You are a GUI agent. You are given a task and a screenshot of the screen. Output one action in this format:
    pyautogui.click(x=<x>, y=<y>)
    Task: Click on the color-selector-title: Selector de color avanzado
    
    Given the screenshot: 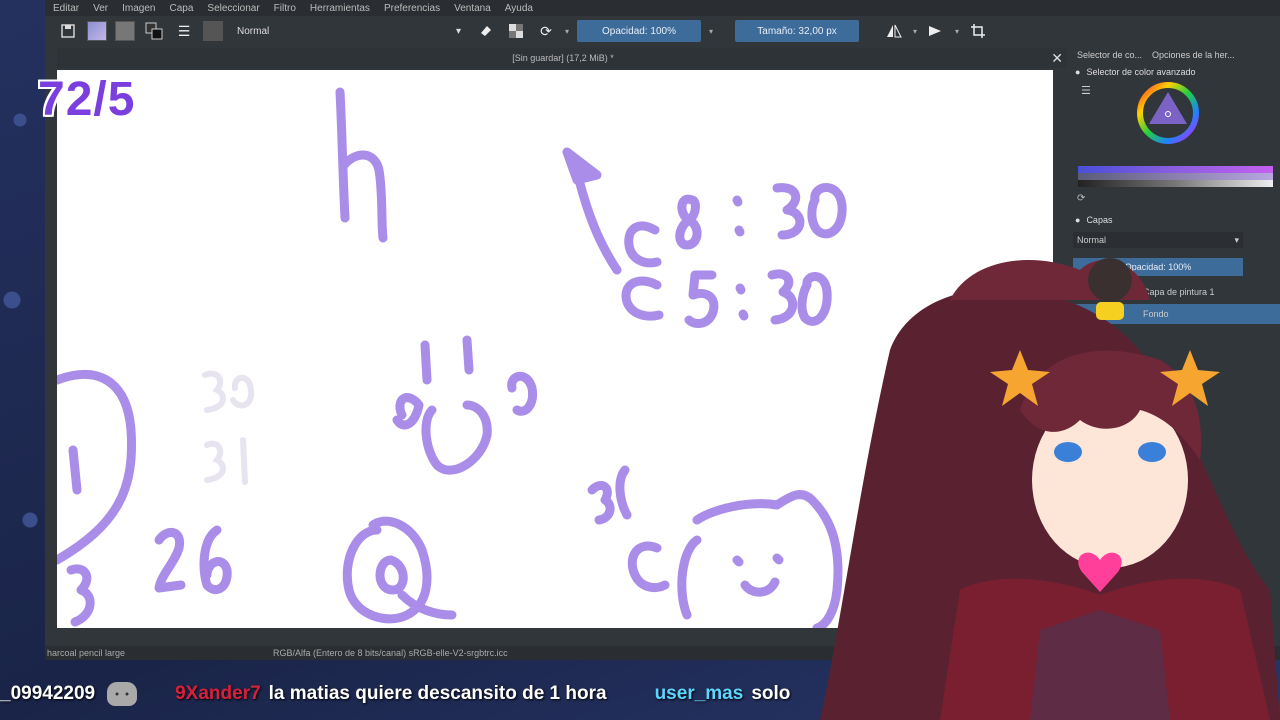 What is the action you would take?
    pyautogui.click(x=1141, y=72)
    